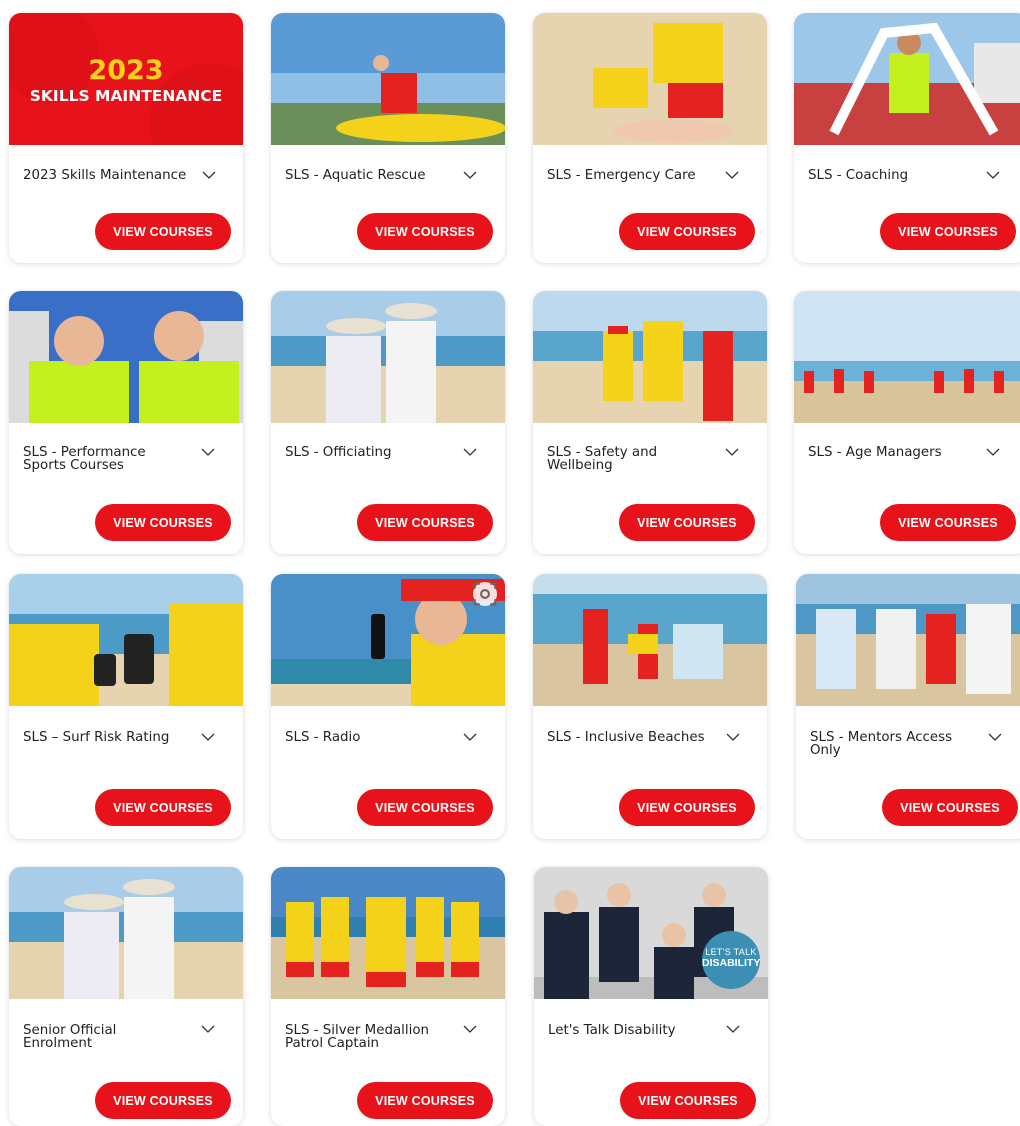 Image resolution: width=1020 pixels, height=1126 pixels. What do you see at coordinates (96, 737) in the screenshot?
I see `card-title: SLS – Surf Risk Rating` at bounding box center [96, 737].